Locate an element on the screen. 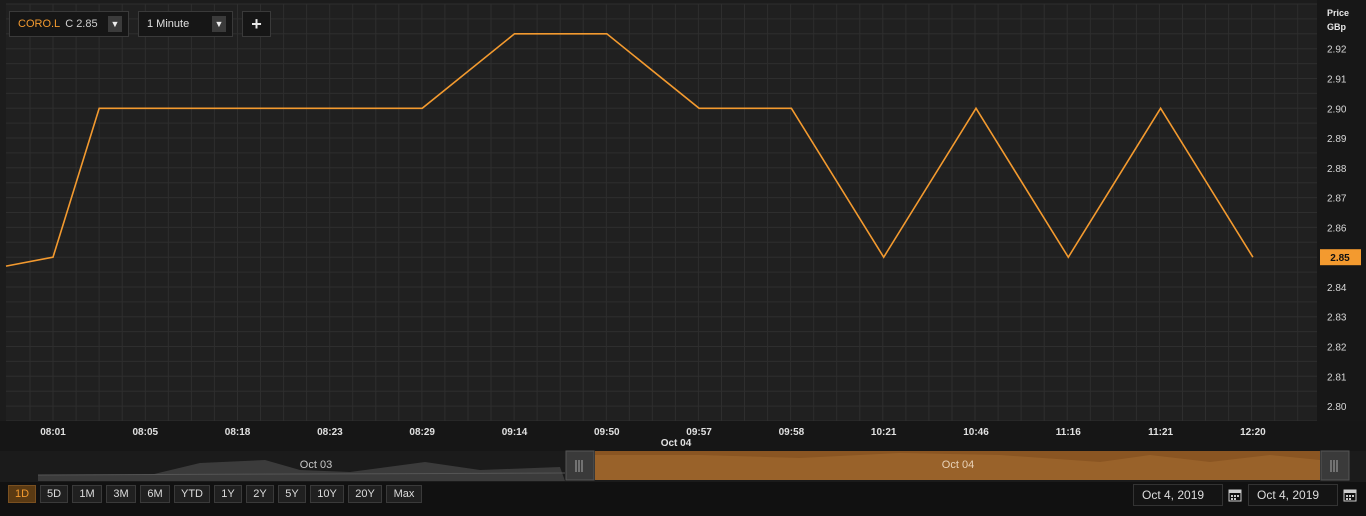 This screenshot has width=1366, height=516. start-date-field: Oct 4, 2019 is located at coordinates (1178, 495).